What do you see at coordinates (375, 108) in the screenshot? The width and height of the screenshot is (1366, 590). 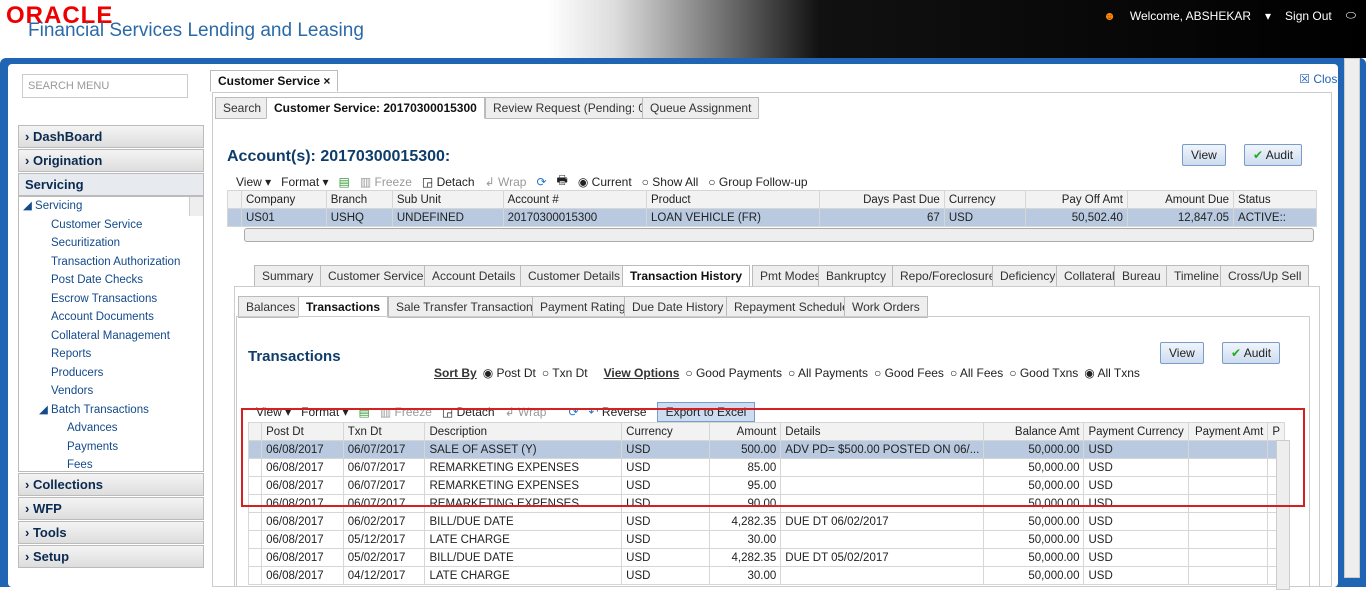 I see `subtab-customer-service: Customer Service: 20170300015300` at bounding box center [375, 108].